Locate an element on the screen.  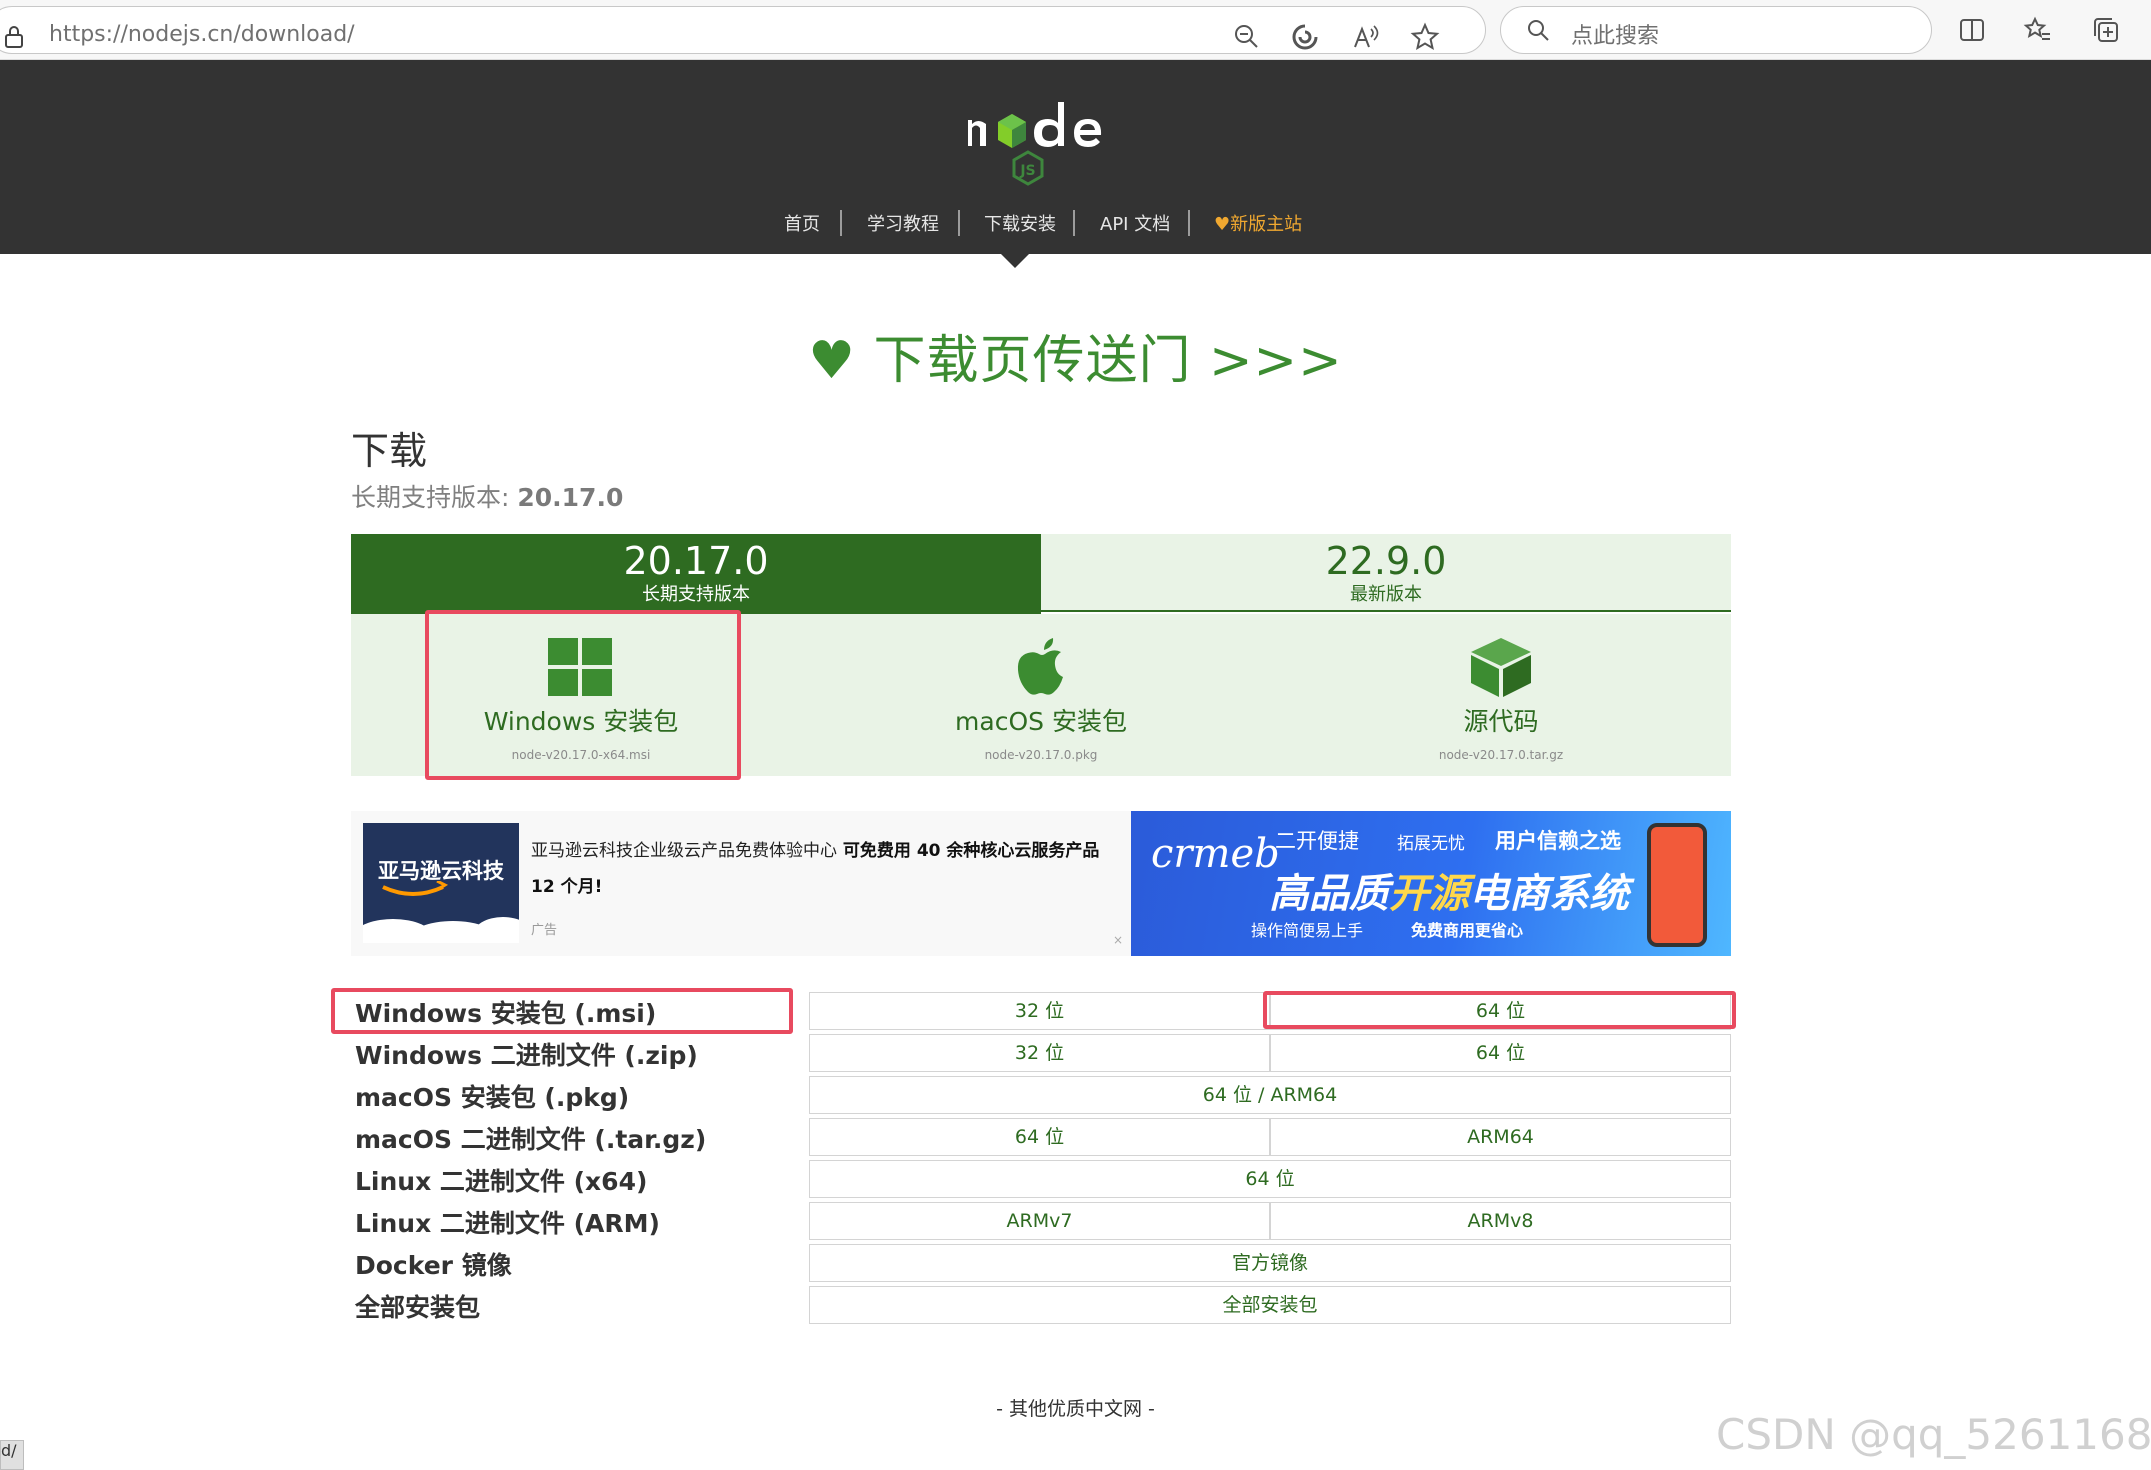
table-row: macOS 二进制文件 (.tar.gz) 64 位 ARM64 is located at coordinates (1041, 1137).